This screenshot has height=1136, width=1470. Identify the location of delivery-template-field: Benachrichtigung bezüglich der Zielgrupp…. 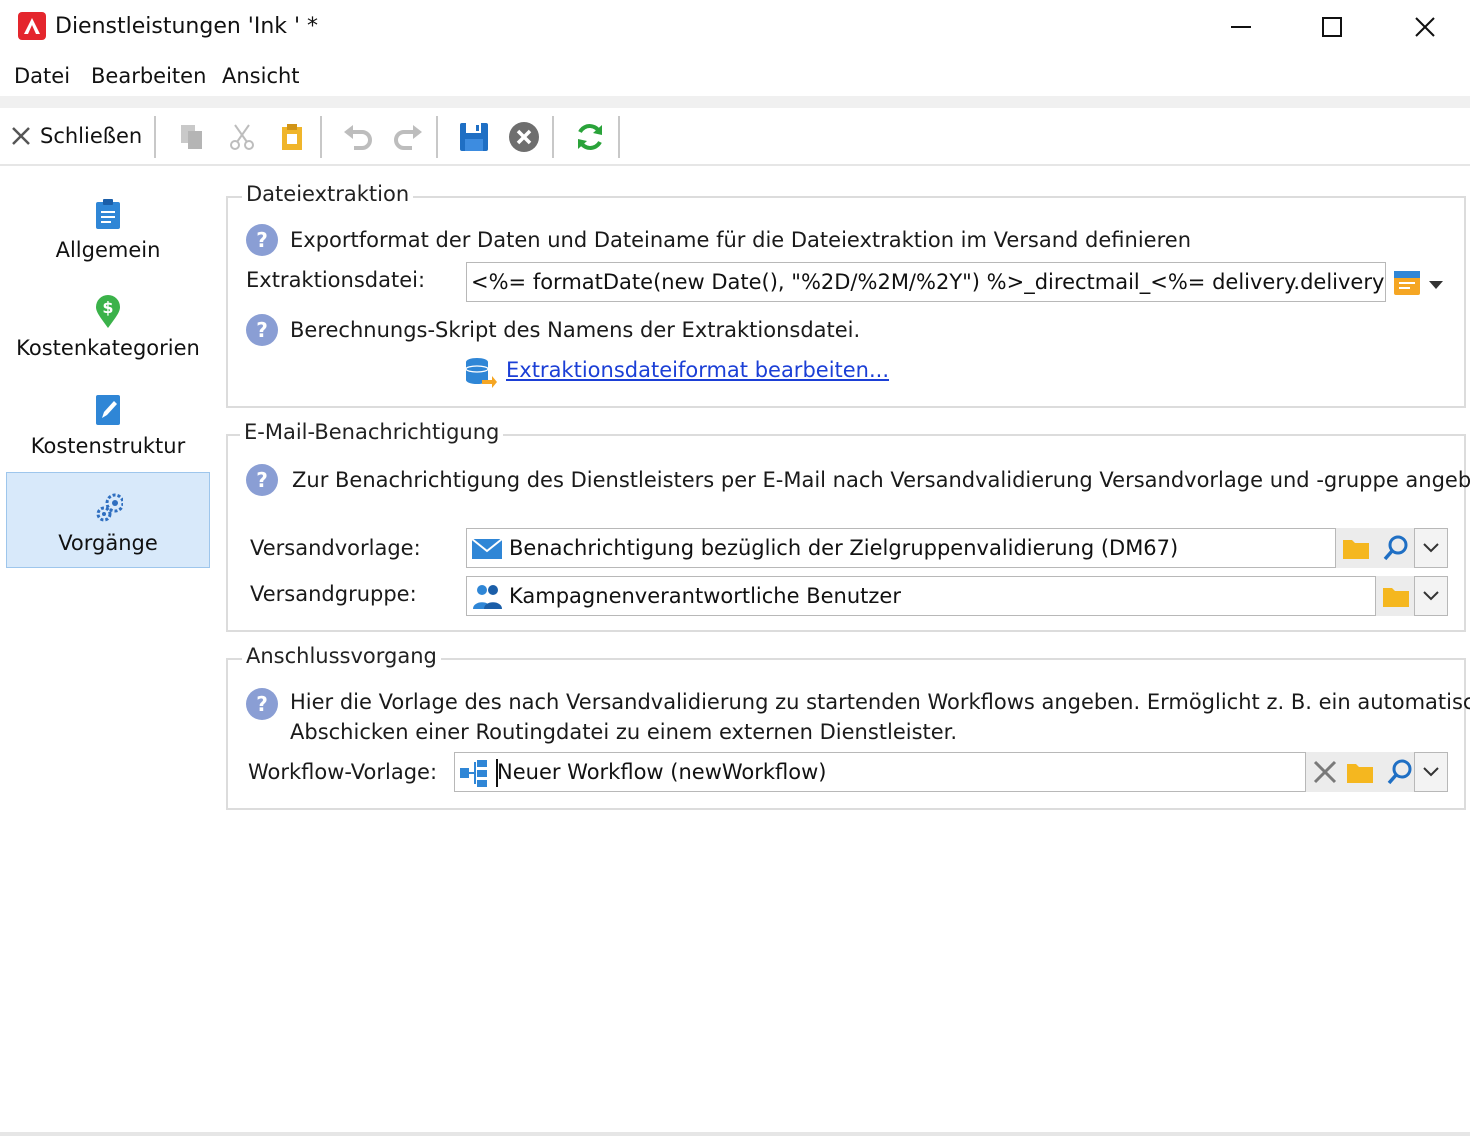
(901, 548).